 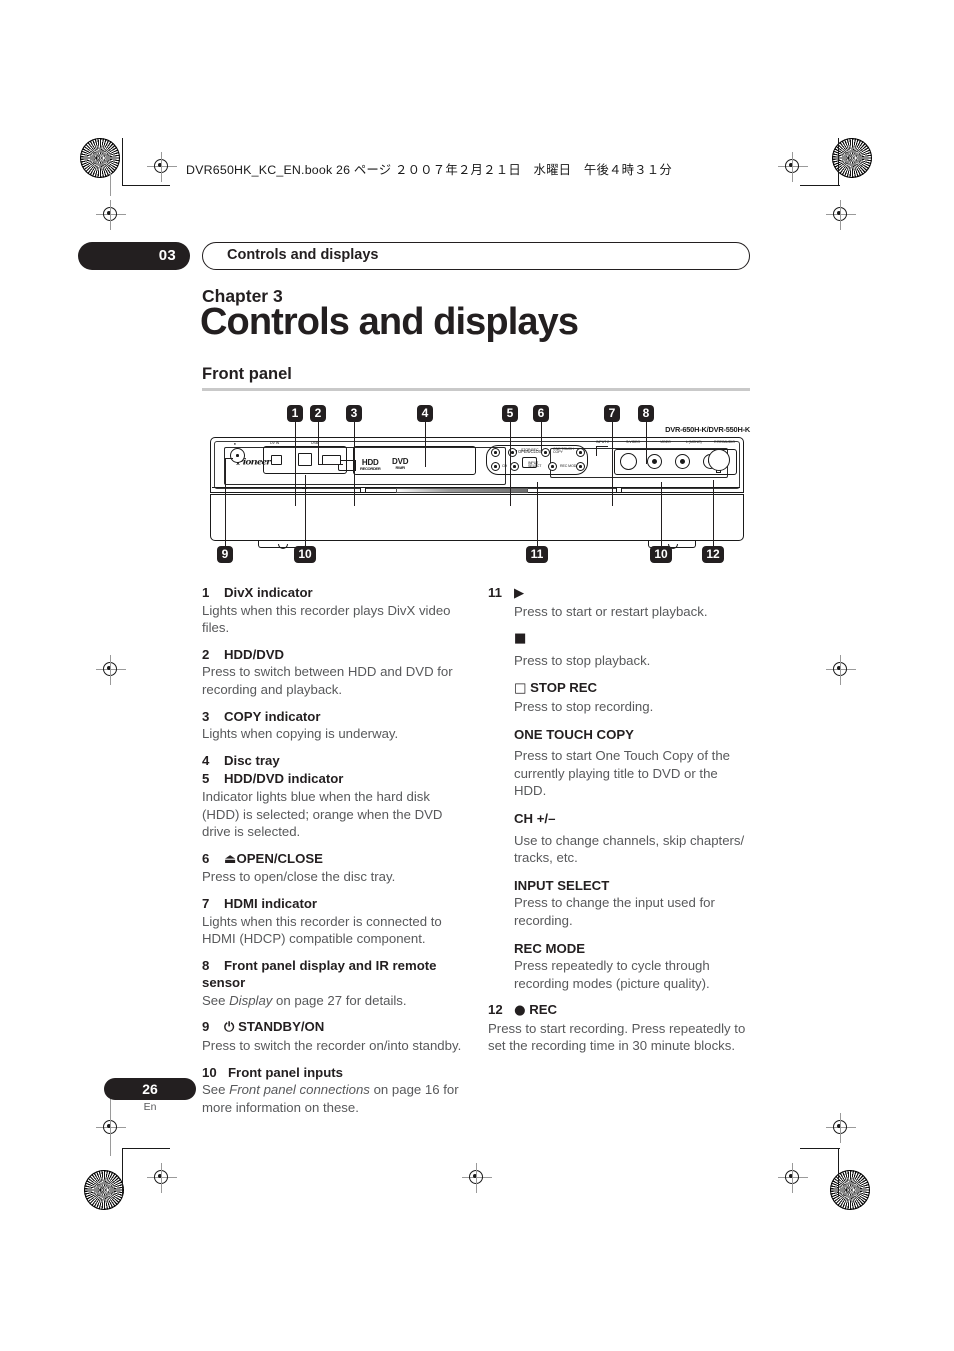 What do you see at coordinates (111, 670) in the screenshot?
I see `registration-mark-mid-left` at bounding box center [111, 670].